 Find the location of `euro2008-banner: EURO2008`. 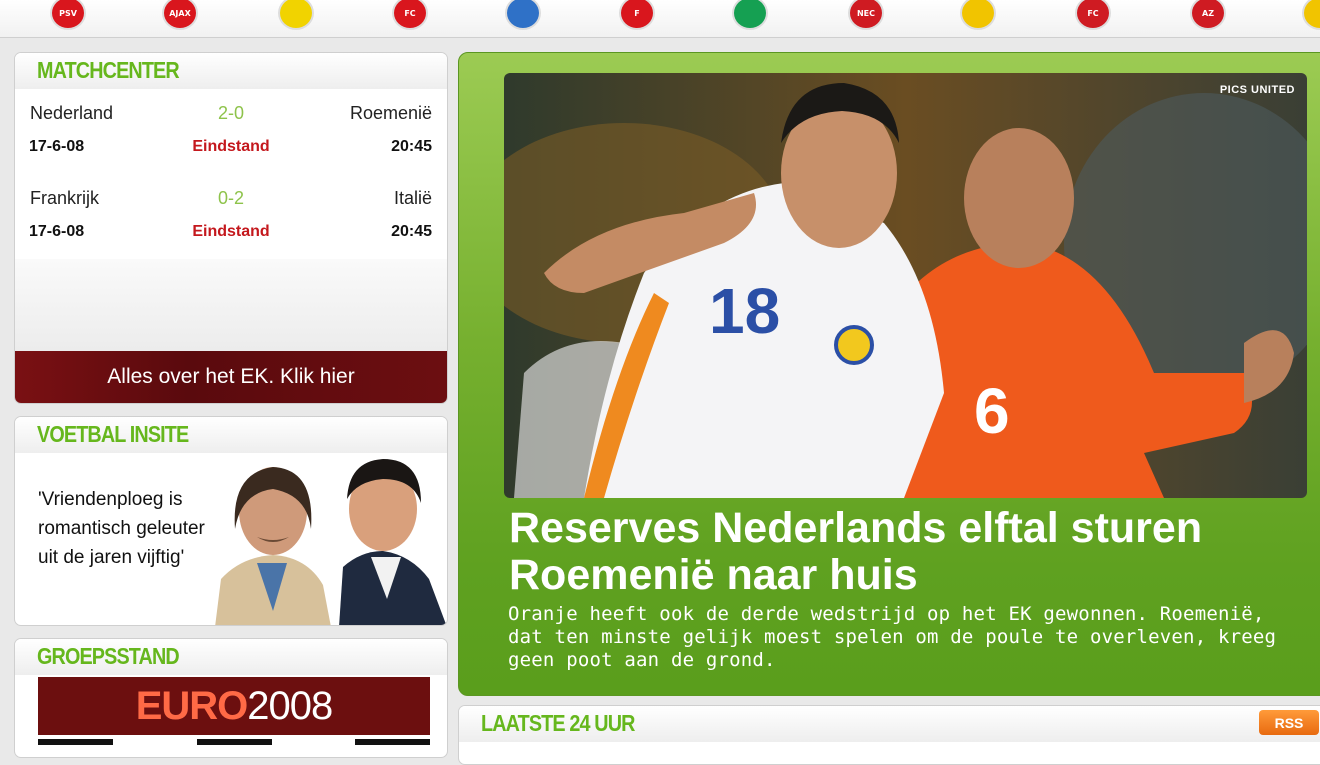

euro2008-banner: EURO2008 is located at coordinates (234, 706).